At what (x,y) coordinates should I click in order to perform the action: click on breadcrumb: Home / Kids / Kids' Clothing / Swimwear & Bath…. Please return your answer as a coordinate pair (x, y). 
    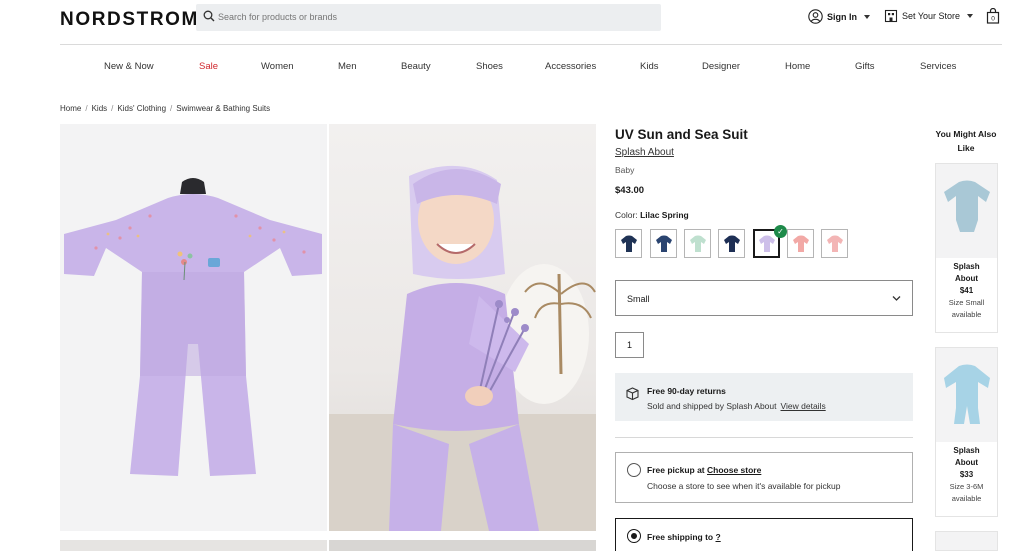
    Looking at the image, I should click on (165, 108).